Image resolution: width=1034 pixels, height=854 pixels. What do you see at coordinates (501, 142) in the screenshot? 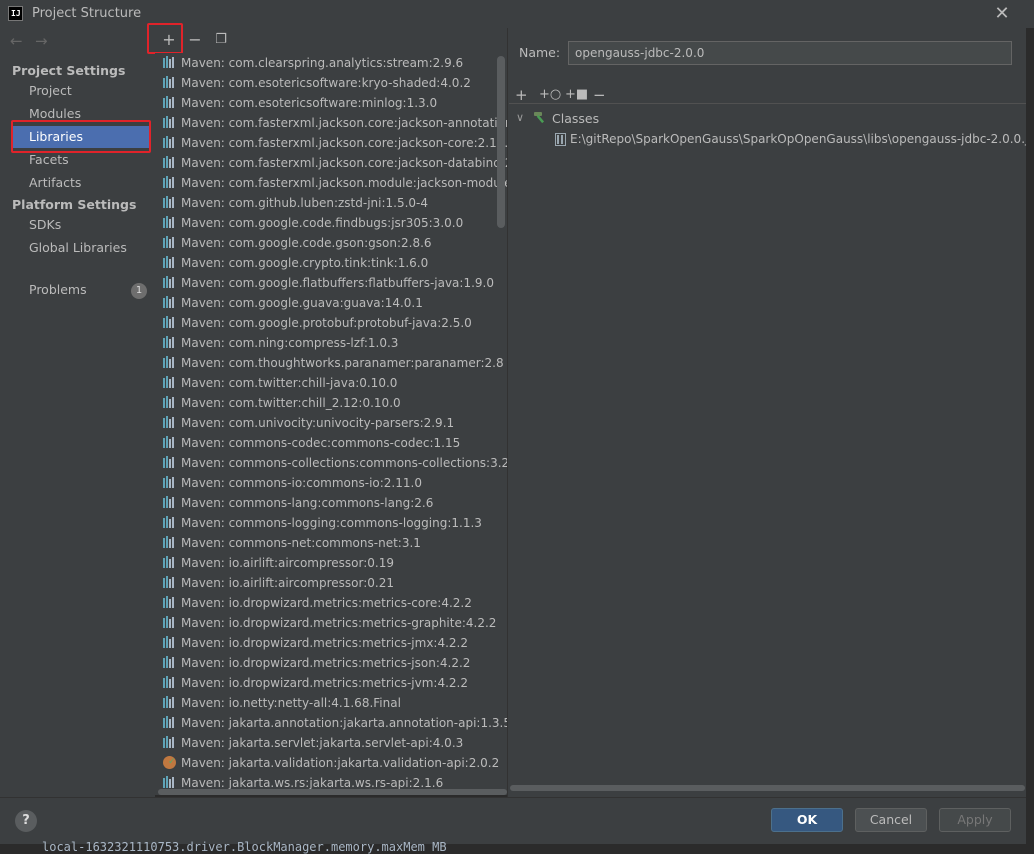
I see `list-vertical-scrollbar` at bounding box center [501, 142].